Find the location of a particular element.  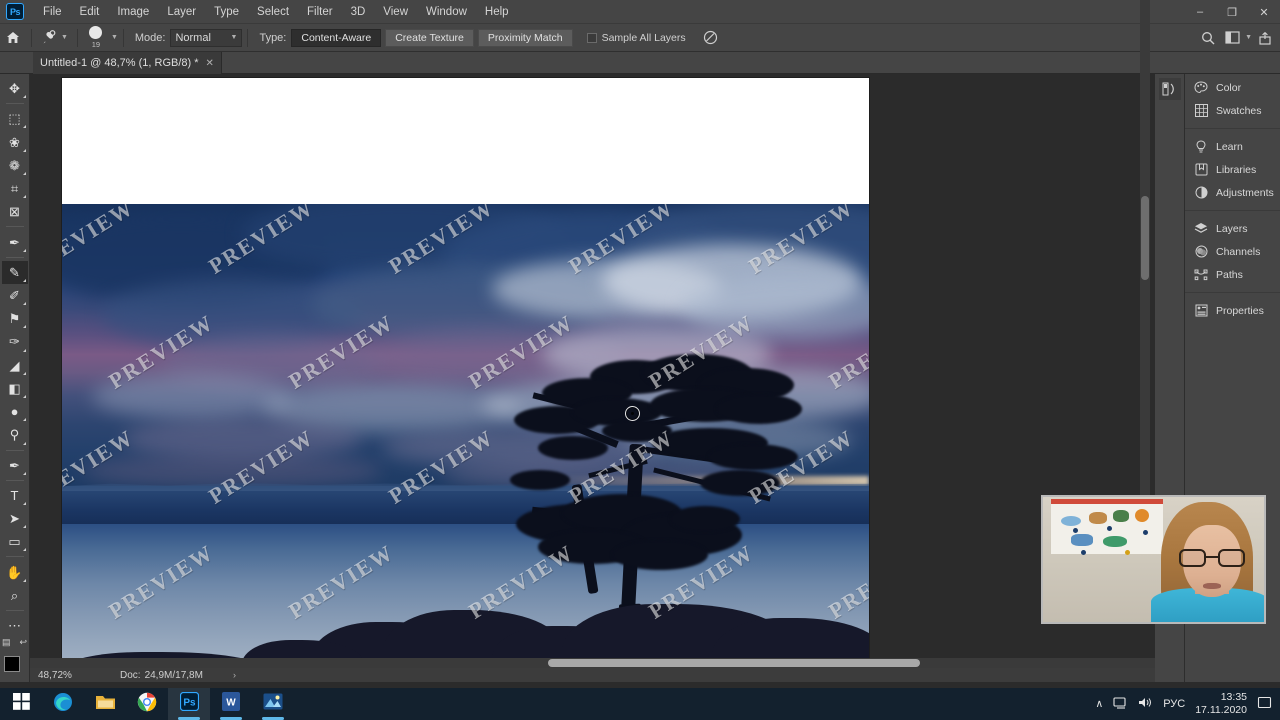

start-button is located at coordinates (21, 704).